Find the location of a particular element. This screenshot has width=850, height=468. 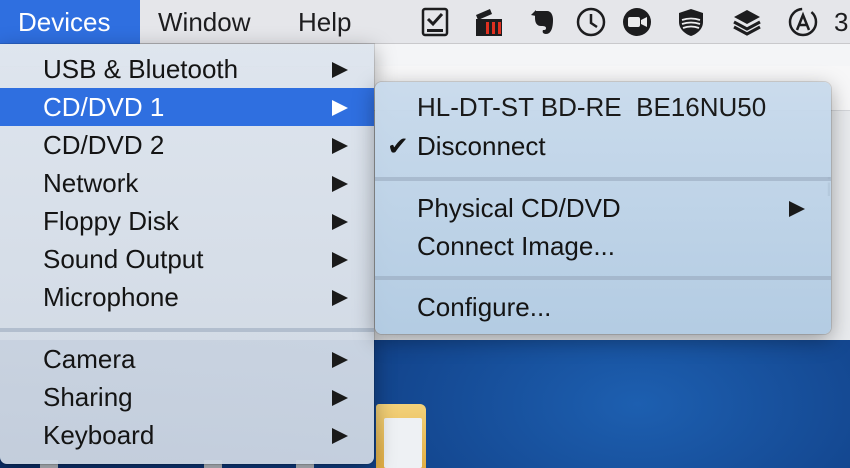

menu-item-label: Disconnect is located at coordinates (481, 146).